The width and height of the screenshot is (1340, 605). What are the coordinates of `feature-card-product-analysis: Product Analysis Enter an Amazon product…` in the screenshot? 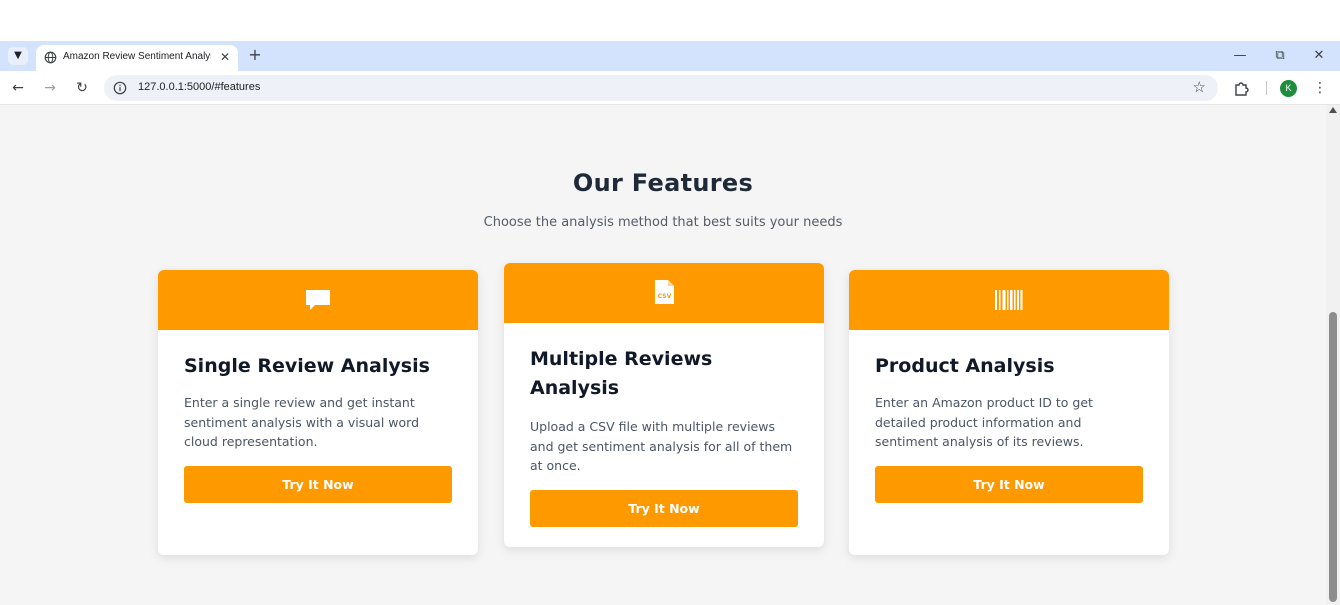 It's located at (1009, 412).